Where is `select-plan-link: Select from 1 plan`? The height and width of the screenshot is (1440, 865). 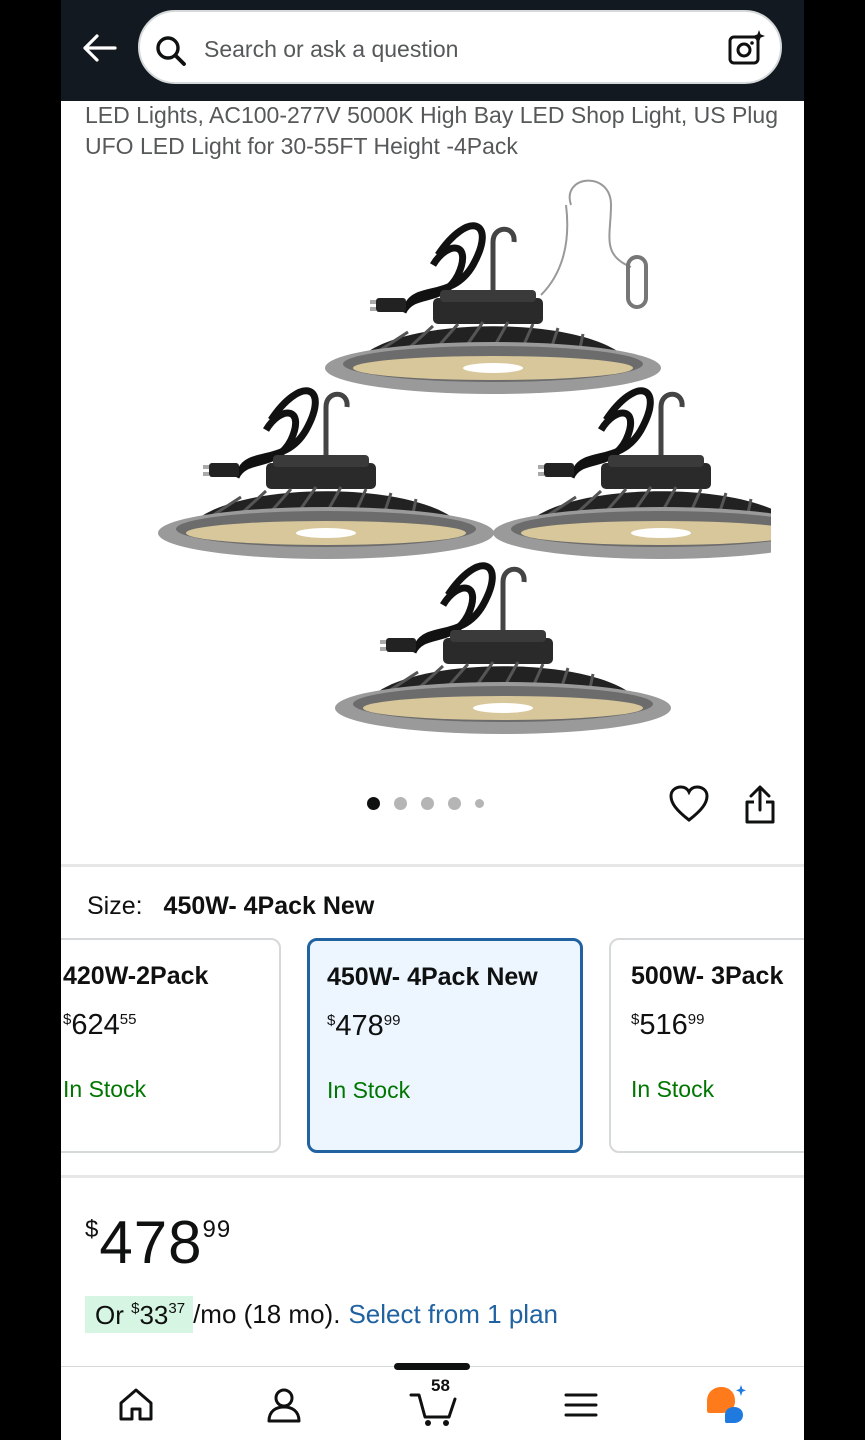 select-plan-link: Select from 1 plan is located at coordinates (453, 1314).